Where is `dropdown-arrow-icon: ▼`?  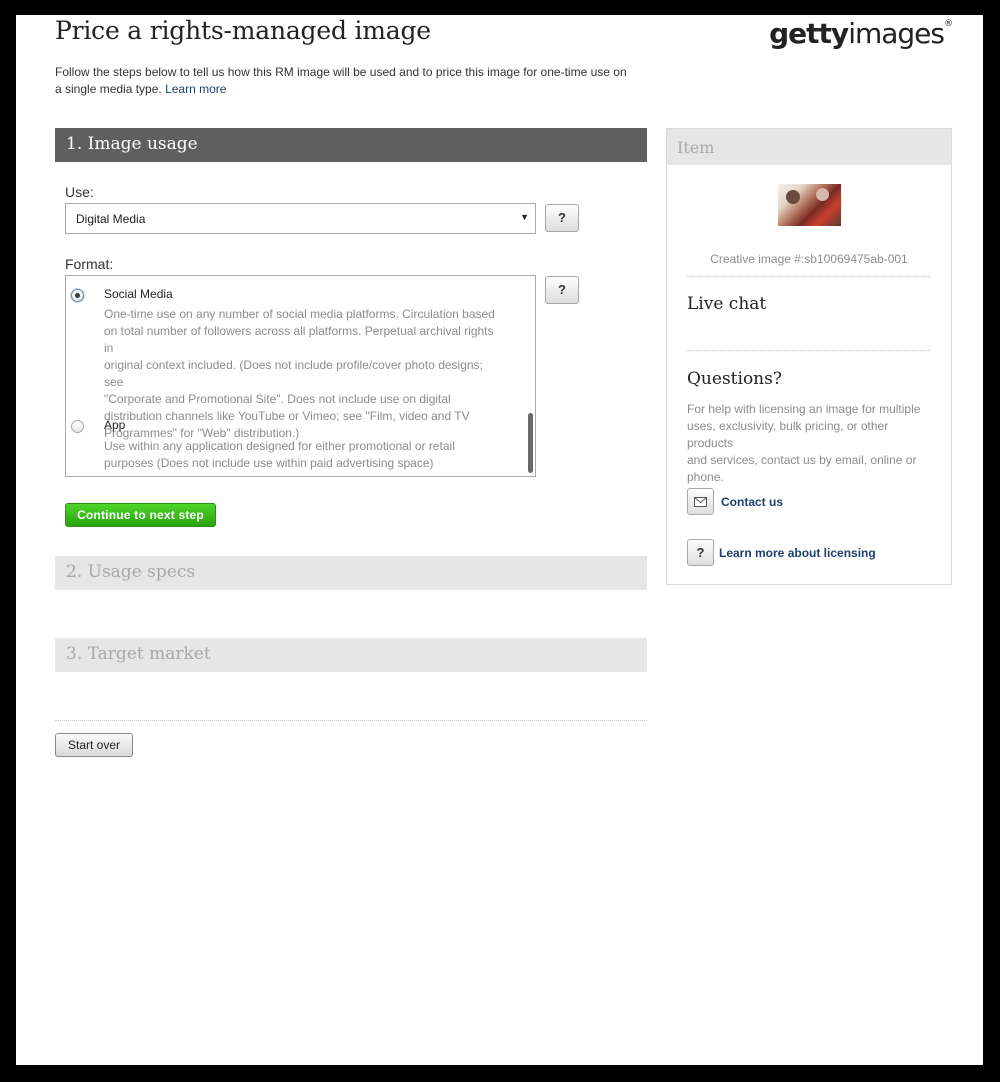
dropdown-arrow-icon: ▼ is located at coordinates (524, 217).